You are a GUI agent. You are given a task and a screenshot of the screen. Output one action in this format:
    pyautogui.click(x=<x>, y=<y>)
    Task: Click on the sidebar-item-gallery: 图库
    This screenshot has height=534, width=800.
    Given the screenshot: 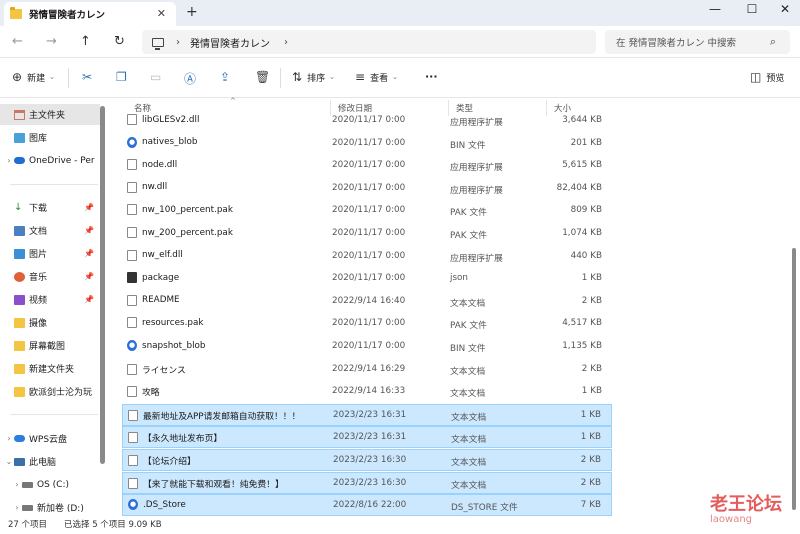 What is the action you would take?
    pyautogui.click(x=50, y=137)
    